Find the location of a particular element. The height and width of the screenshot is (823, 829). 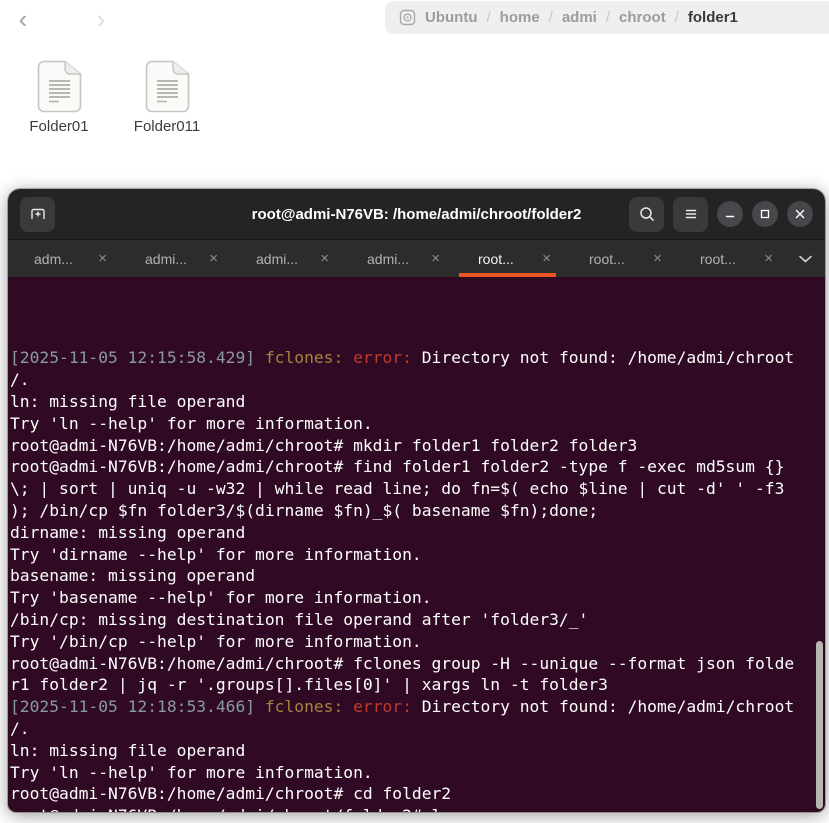

file-item-folder01: Folder01 is located at coordinates (59, 97).